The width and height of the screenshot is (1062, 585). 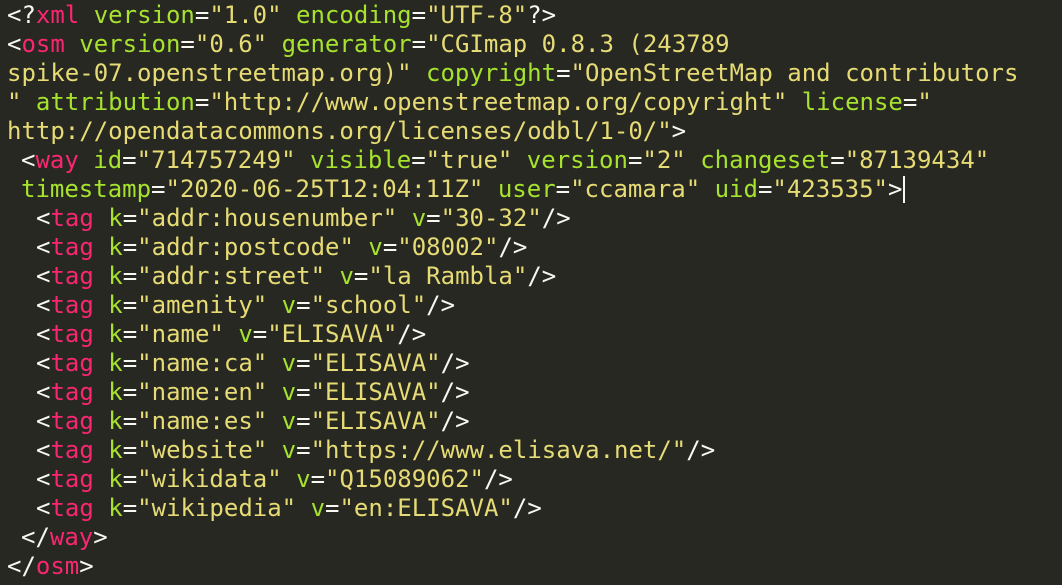 I want to click on tag-v-value: "en:ELISAVA", so click(x=426, y=508).